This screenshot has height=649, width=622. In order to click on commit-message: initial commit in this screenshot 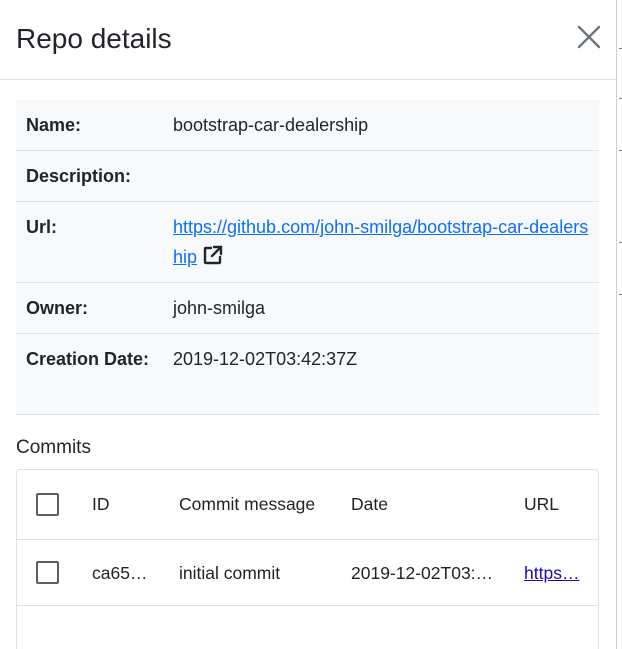, I will do `click(230, 572)`.